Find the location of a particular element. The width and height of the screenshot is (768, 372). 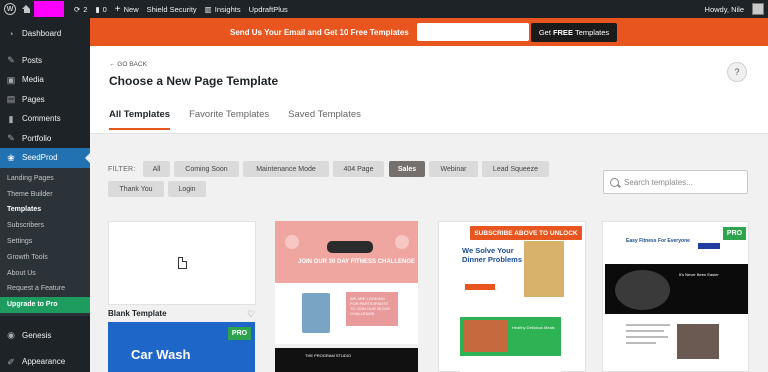

fitness-headline: JOIN OUR 30 DAY FITNESS CHALLENGE is located at coordinates (357, 262).